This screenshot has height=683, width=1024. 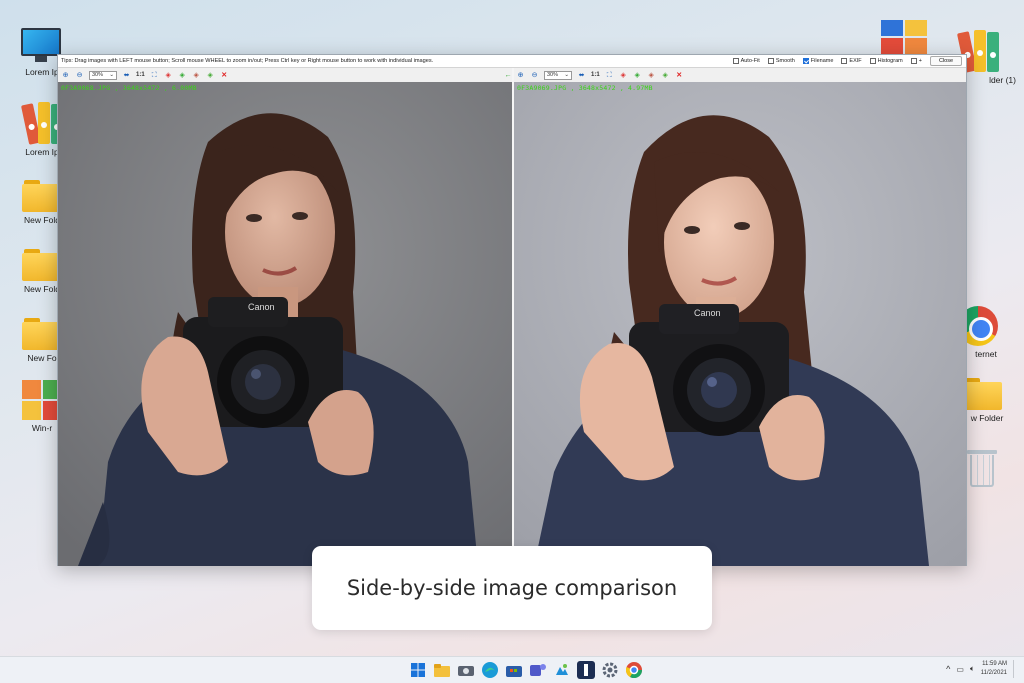 I want to click on settings-icon, so click(x=610, y=670).